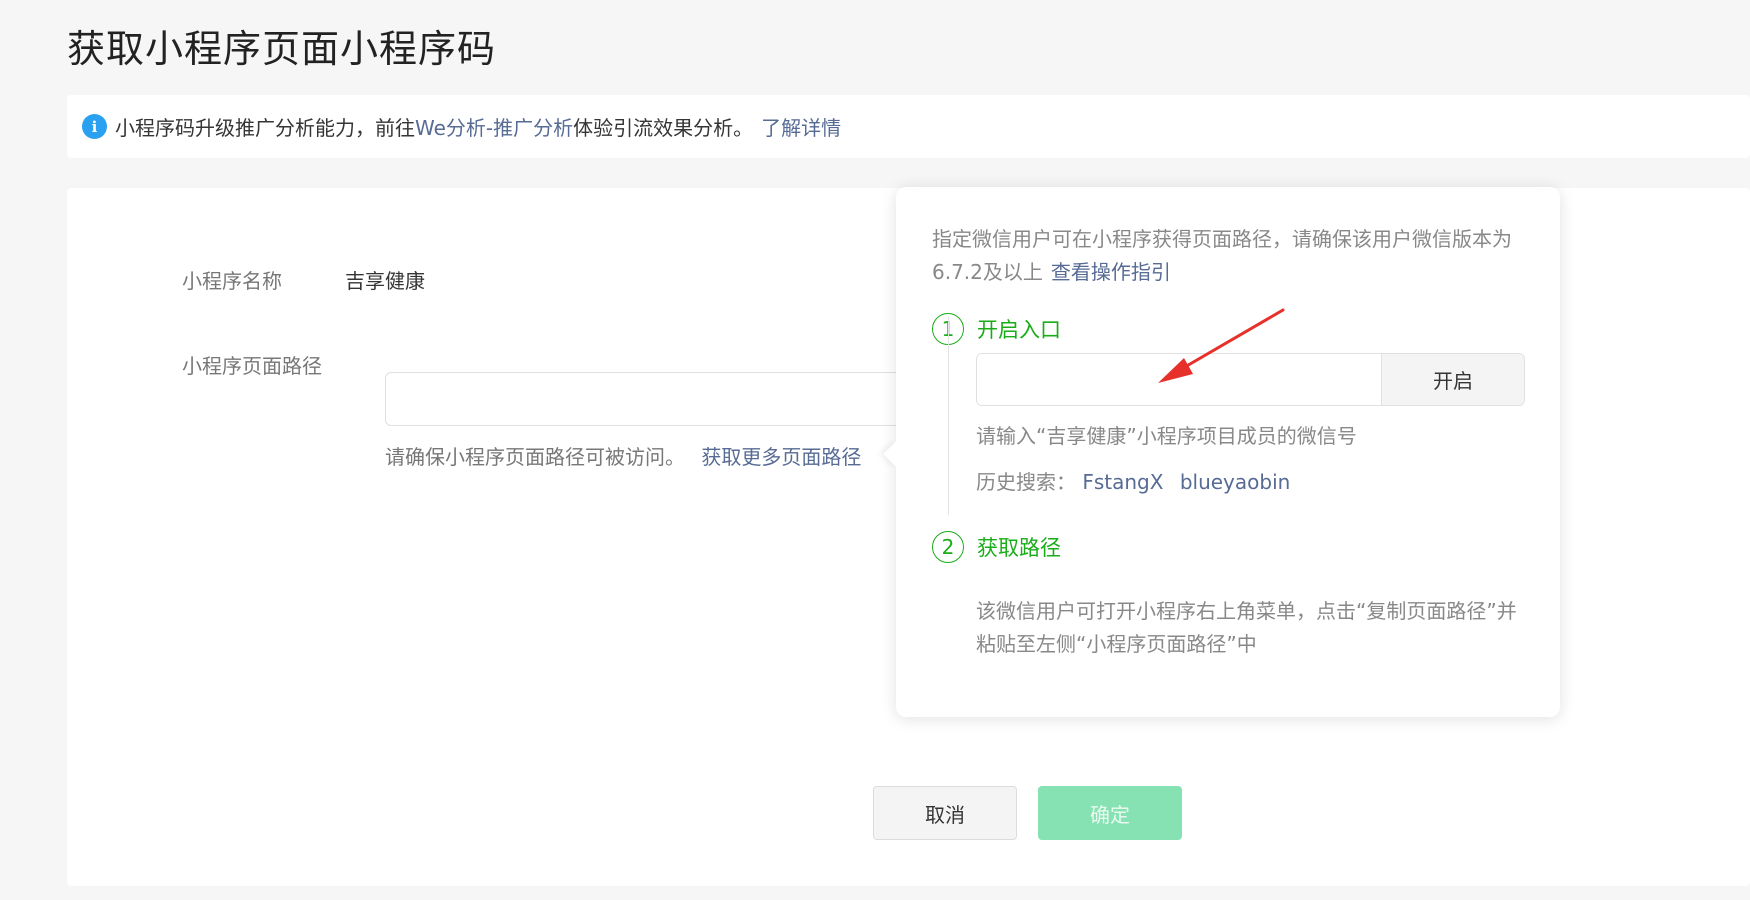 This screenshot has height=900, width=1750. What do you see at coordinates (948, 547) in the screenshot?
I see `step-2-number: 2` at bounding box center [948, 547].